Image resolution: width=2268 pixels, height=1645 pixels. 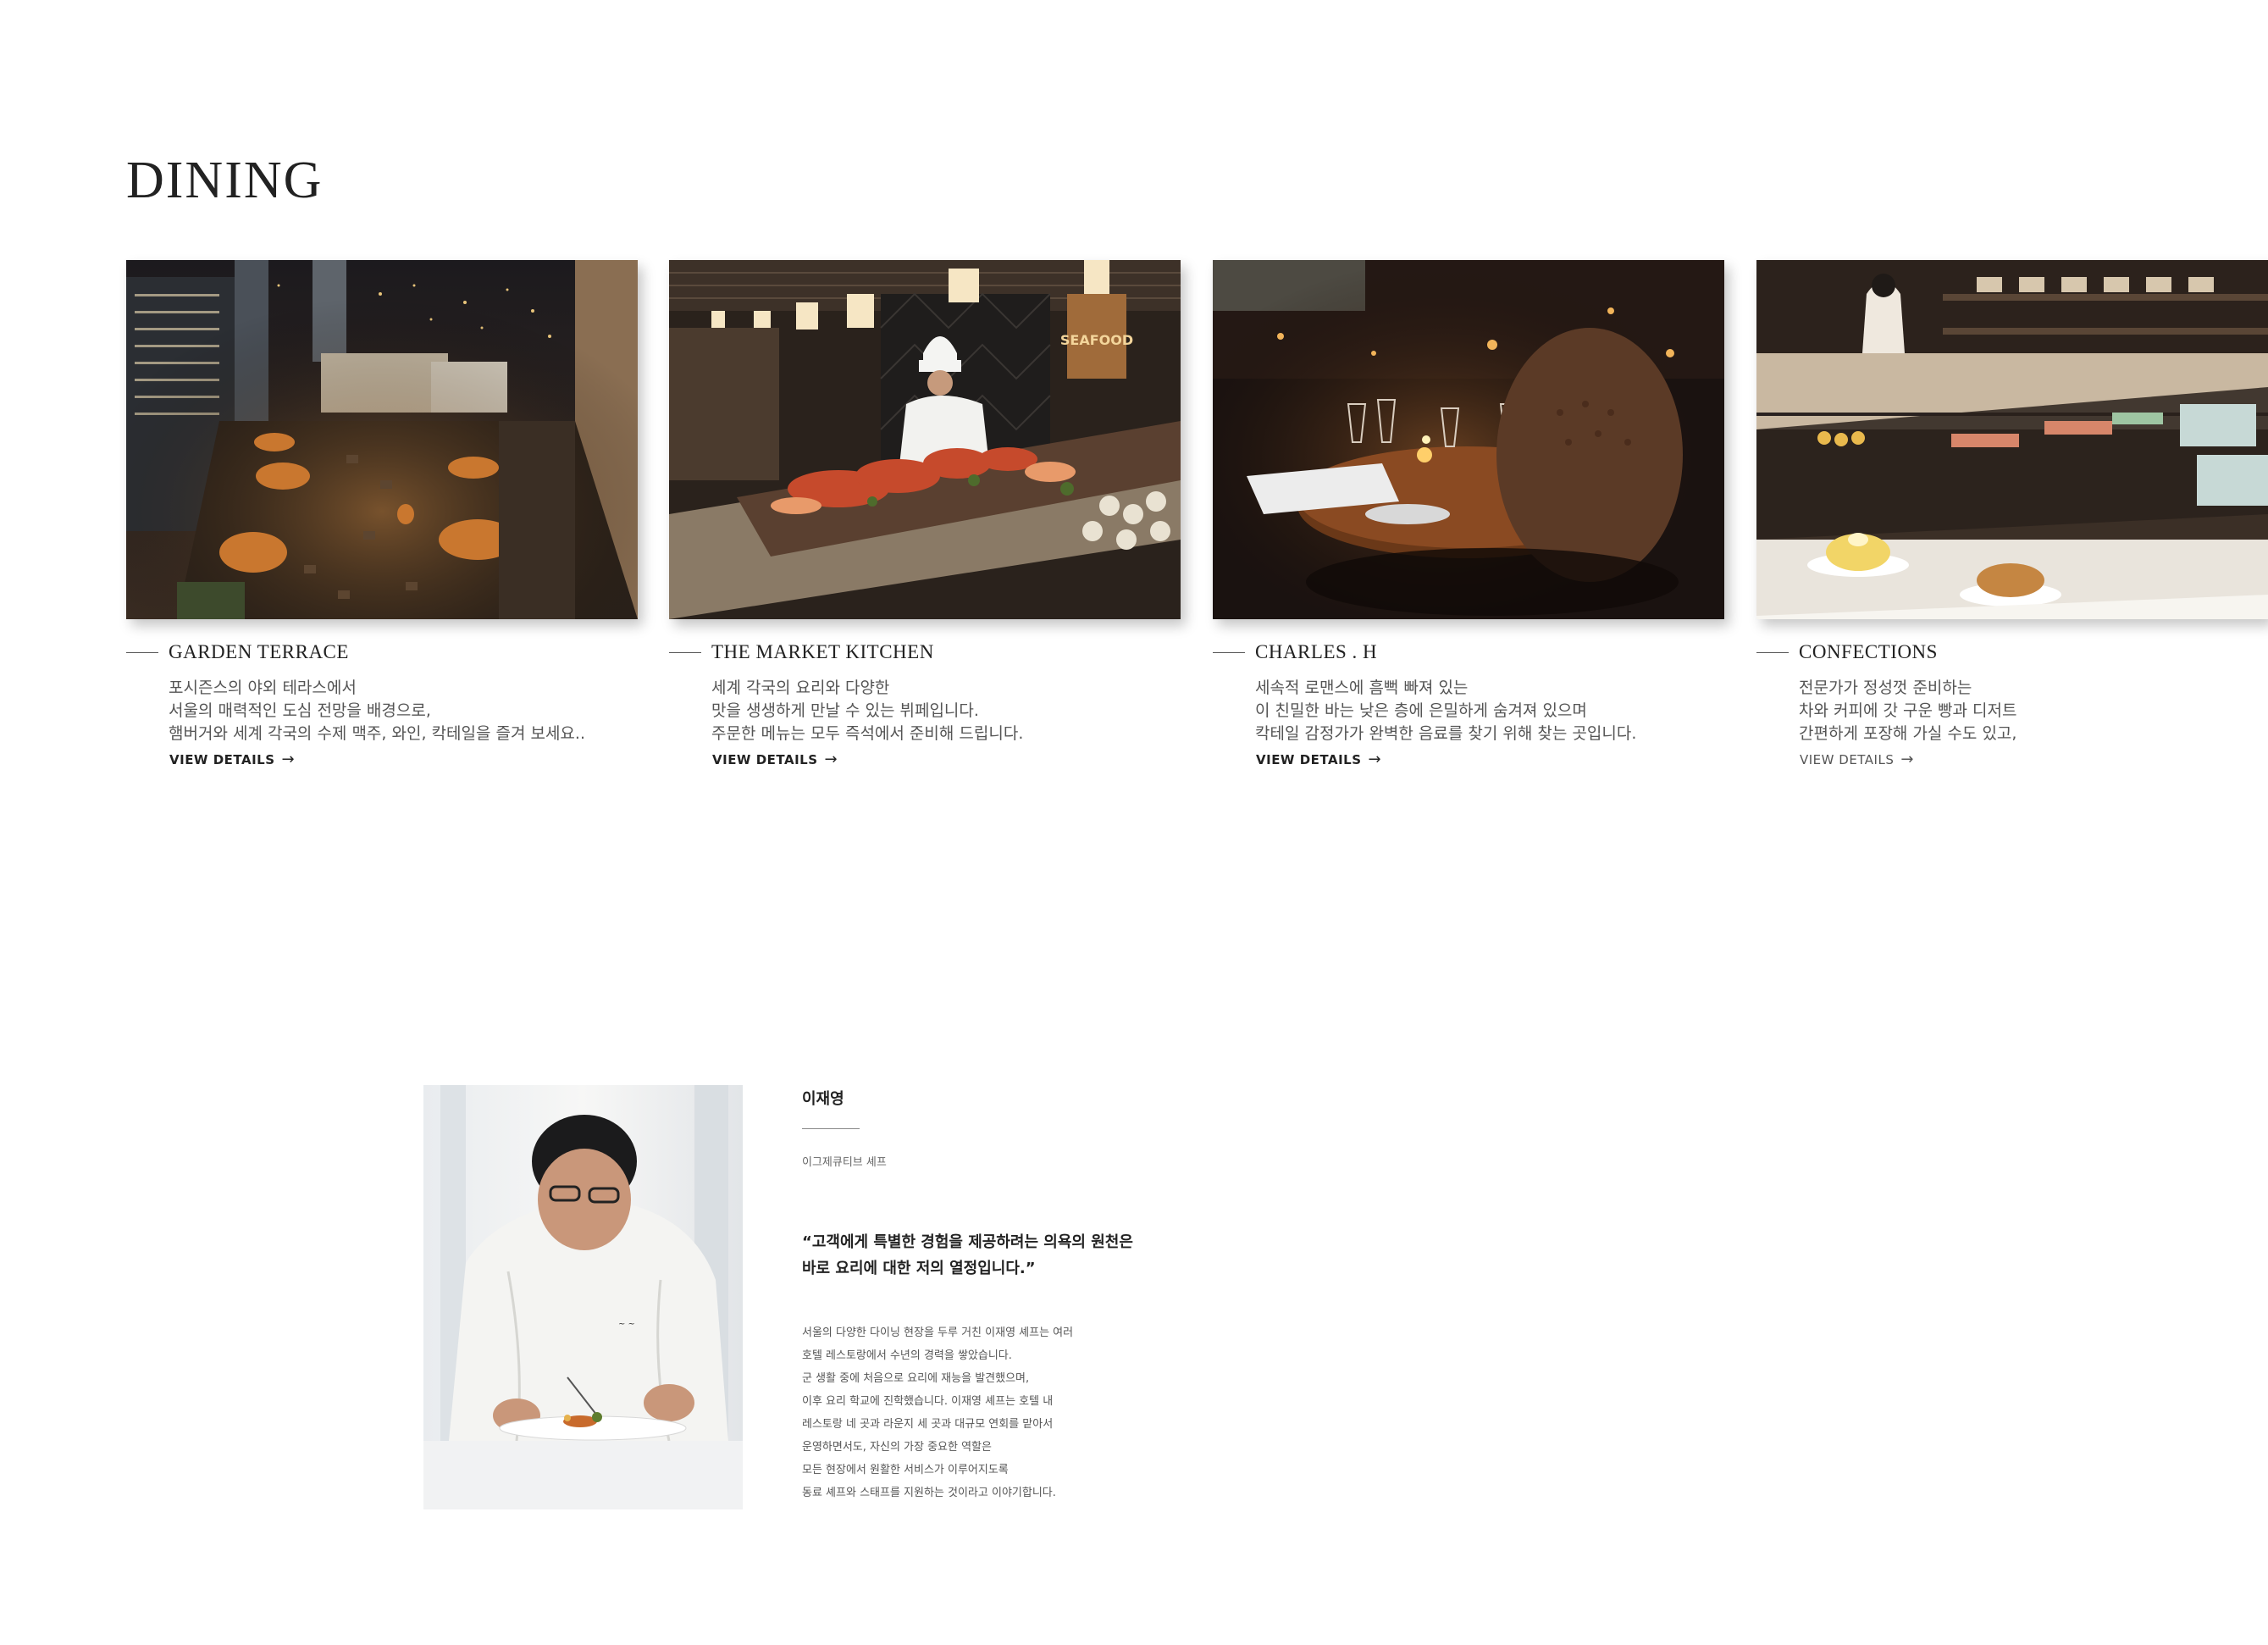 I want to click on bio-line: 모든 현장에서 원활한 서비스가 이루어지도록, so click(x=906, y=1470).